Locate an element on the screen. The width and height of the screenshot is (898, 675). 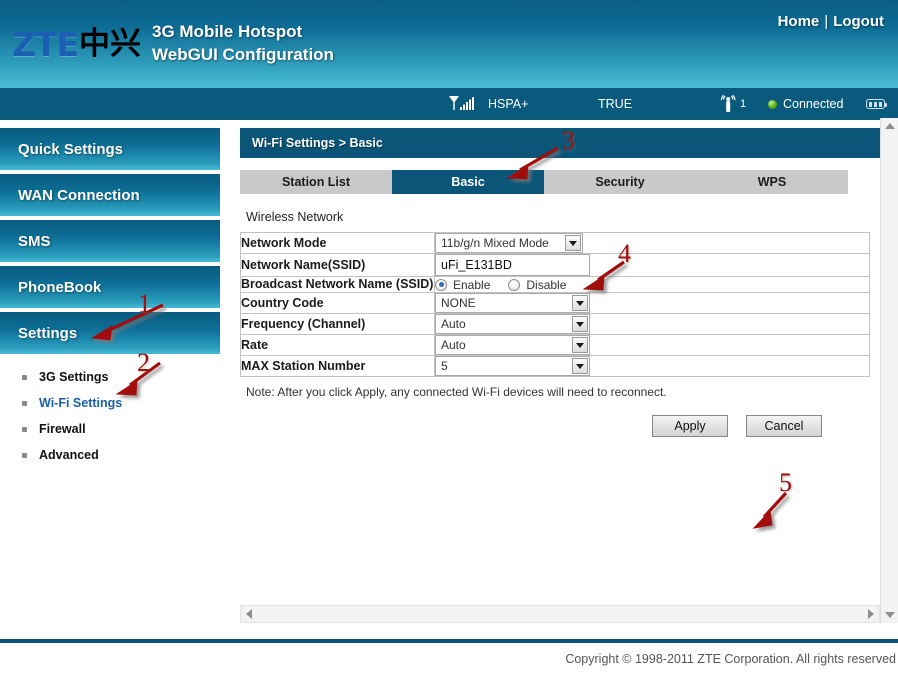
sidebar-subitem-advanced: Advanced is located at coordinates (121, 455).